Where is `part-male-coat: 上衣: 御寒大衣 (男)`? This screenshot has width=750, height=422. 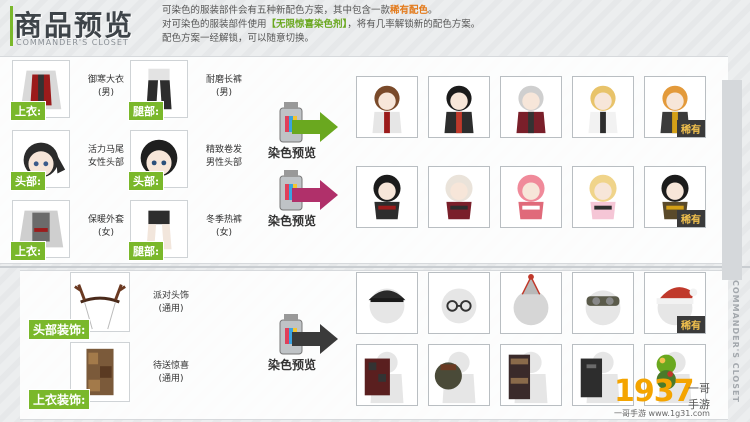
part-male-coat: 上衣: 御寒大衣 (男) is located at coordinates (71, 90).